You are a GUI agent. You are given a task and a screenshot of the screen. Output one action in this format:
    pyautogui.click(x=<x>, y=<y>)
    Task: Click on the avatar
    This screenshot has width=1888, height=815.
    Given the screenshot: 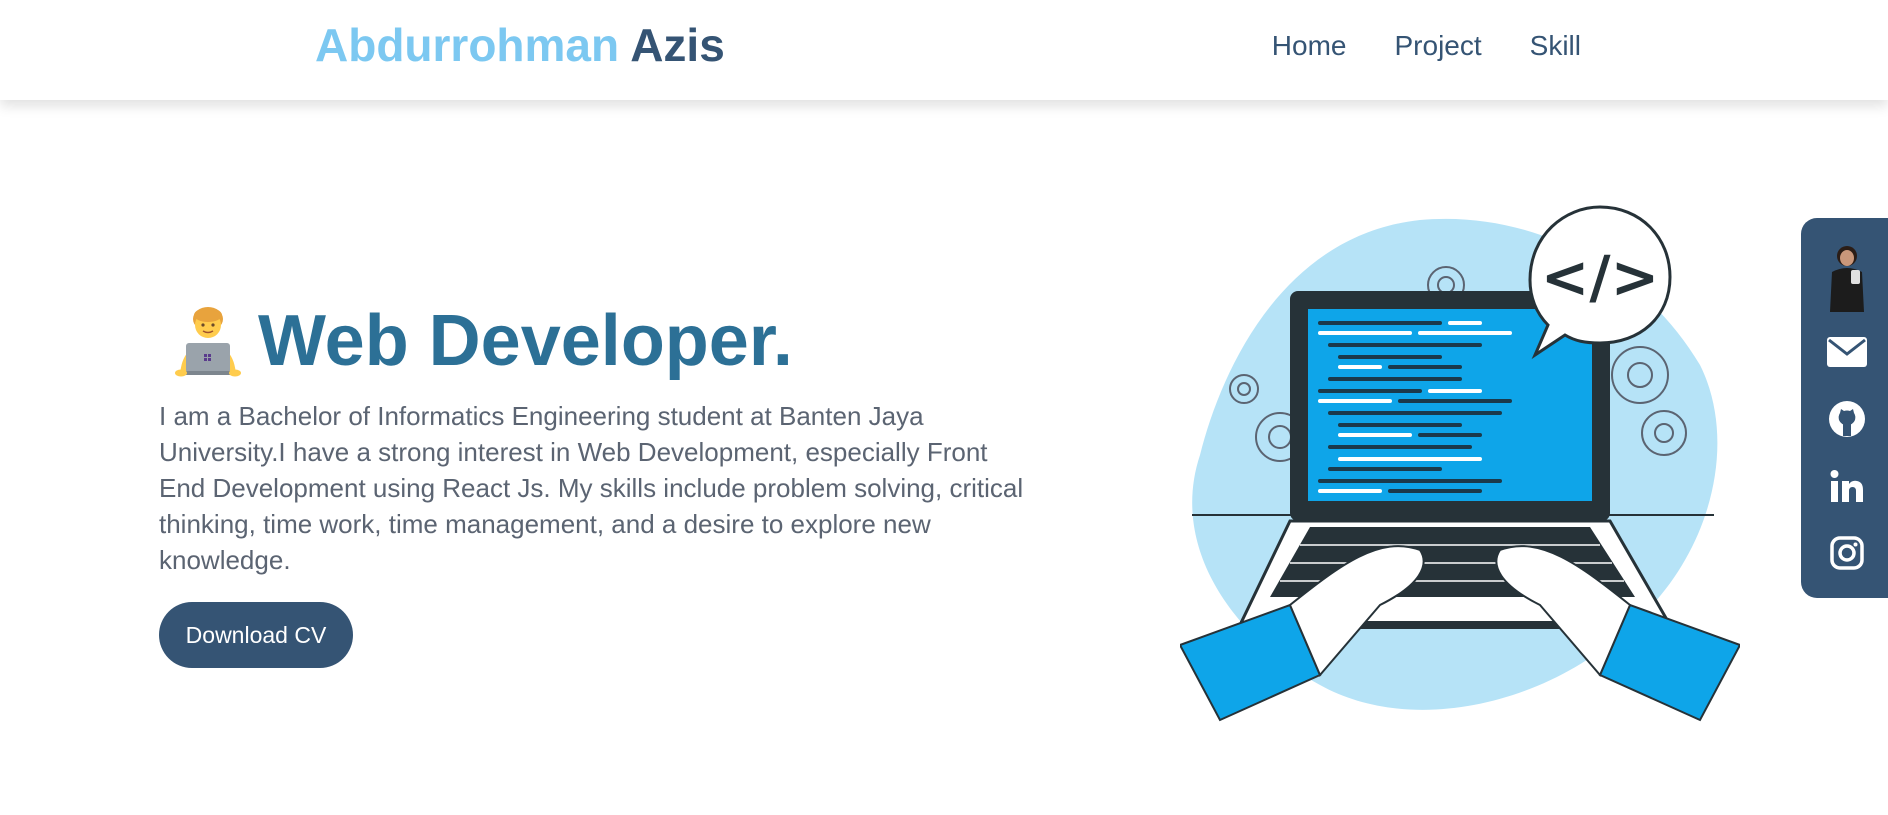 What is the action you would take?
    pyautogui.click(x=1847, y=277)
    